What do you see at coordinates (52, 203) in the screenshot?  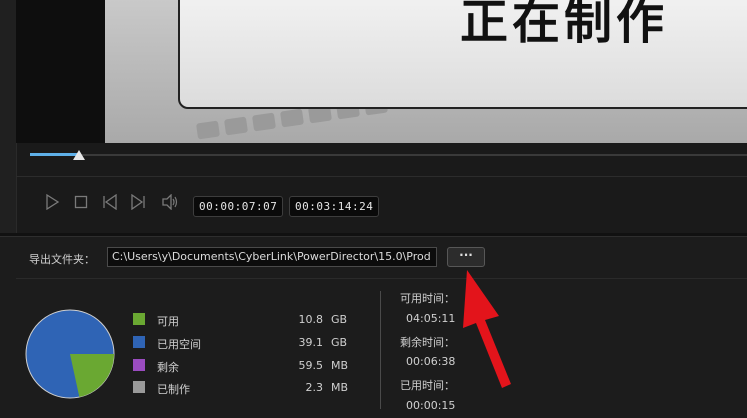 I see `play-icon` at bounding box center [52, 203].